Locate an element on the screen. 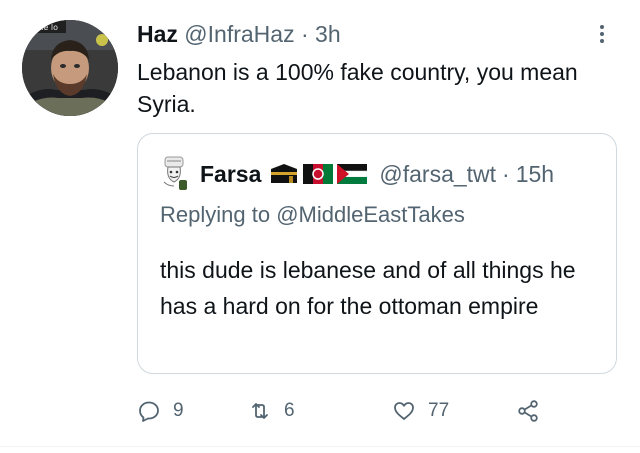 The width and height of the screenshot is (640, 453). author-handle: @InfraHaz is located at coordinates (239, 34).